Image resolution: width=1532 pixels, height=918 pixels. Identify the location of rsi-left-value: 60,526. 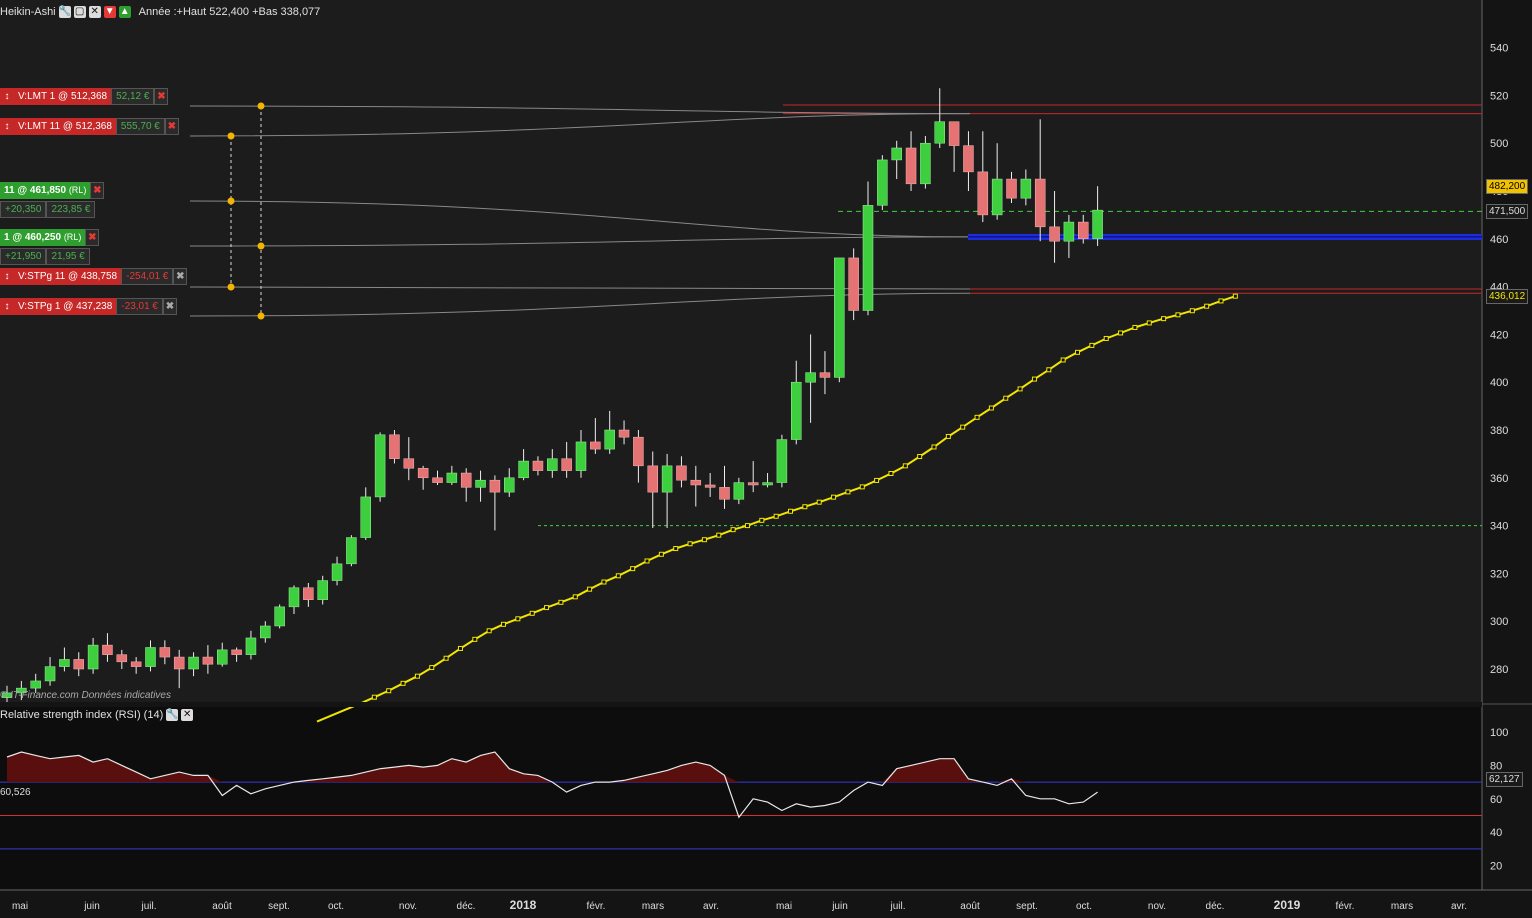
(15, 792).